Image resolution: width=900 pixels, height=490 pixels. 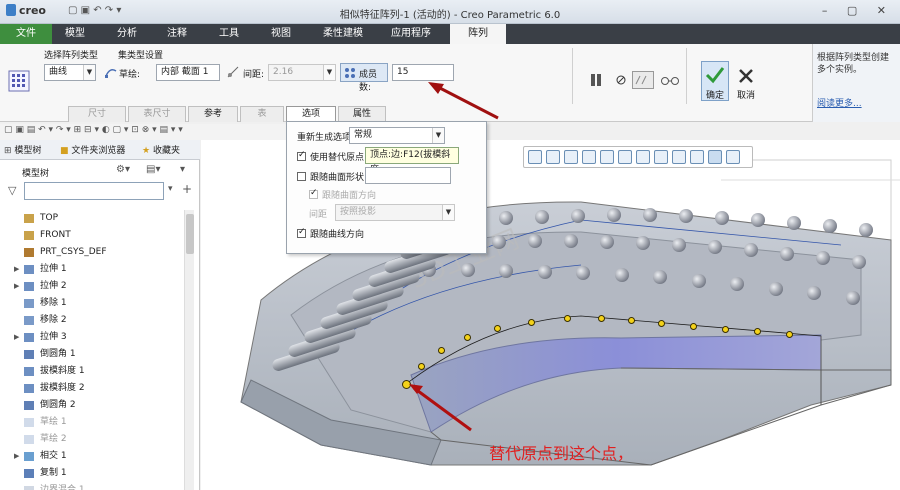 What do you see at coordinates (153, 169) in the screenshot?
I see `tree-columns-icon: ▤▾` at bounding box center [153, 169].